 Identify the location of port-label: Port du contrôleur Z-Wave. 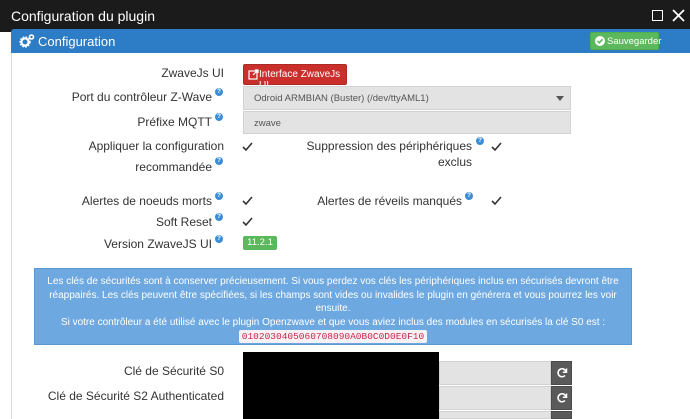
(141, 97).